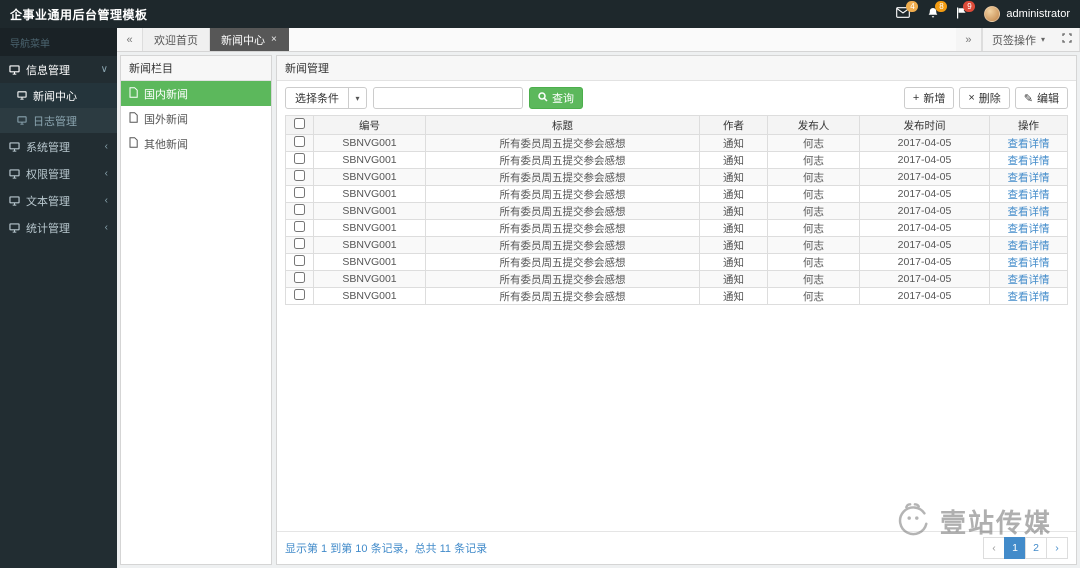 This screenshot has height=568, width=1080. What do you see at coordinates (299, 123) in the screenshot?
I see `select-all-checkbox` at bounding box center [299, 123].